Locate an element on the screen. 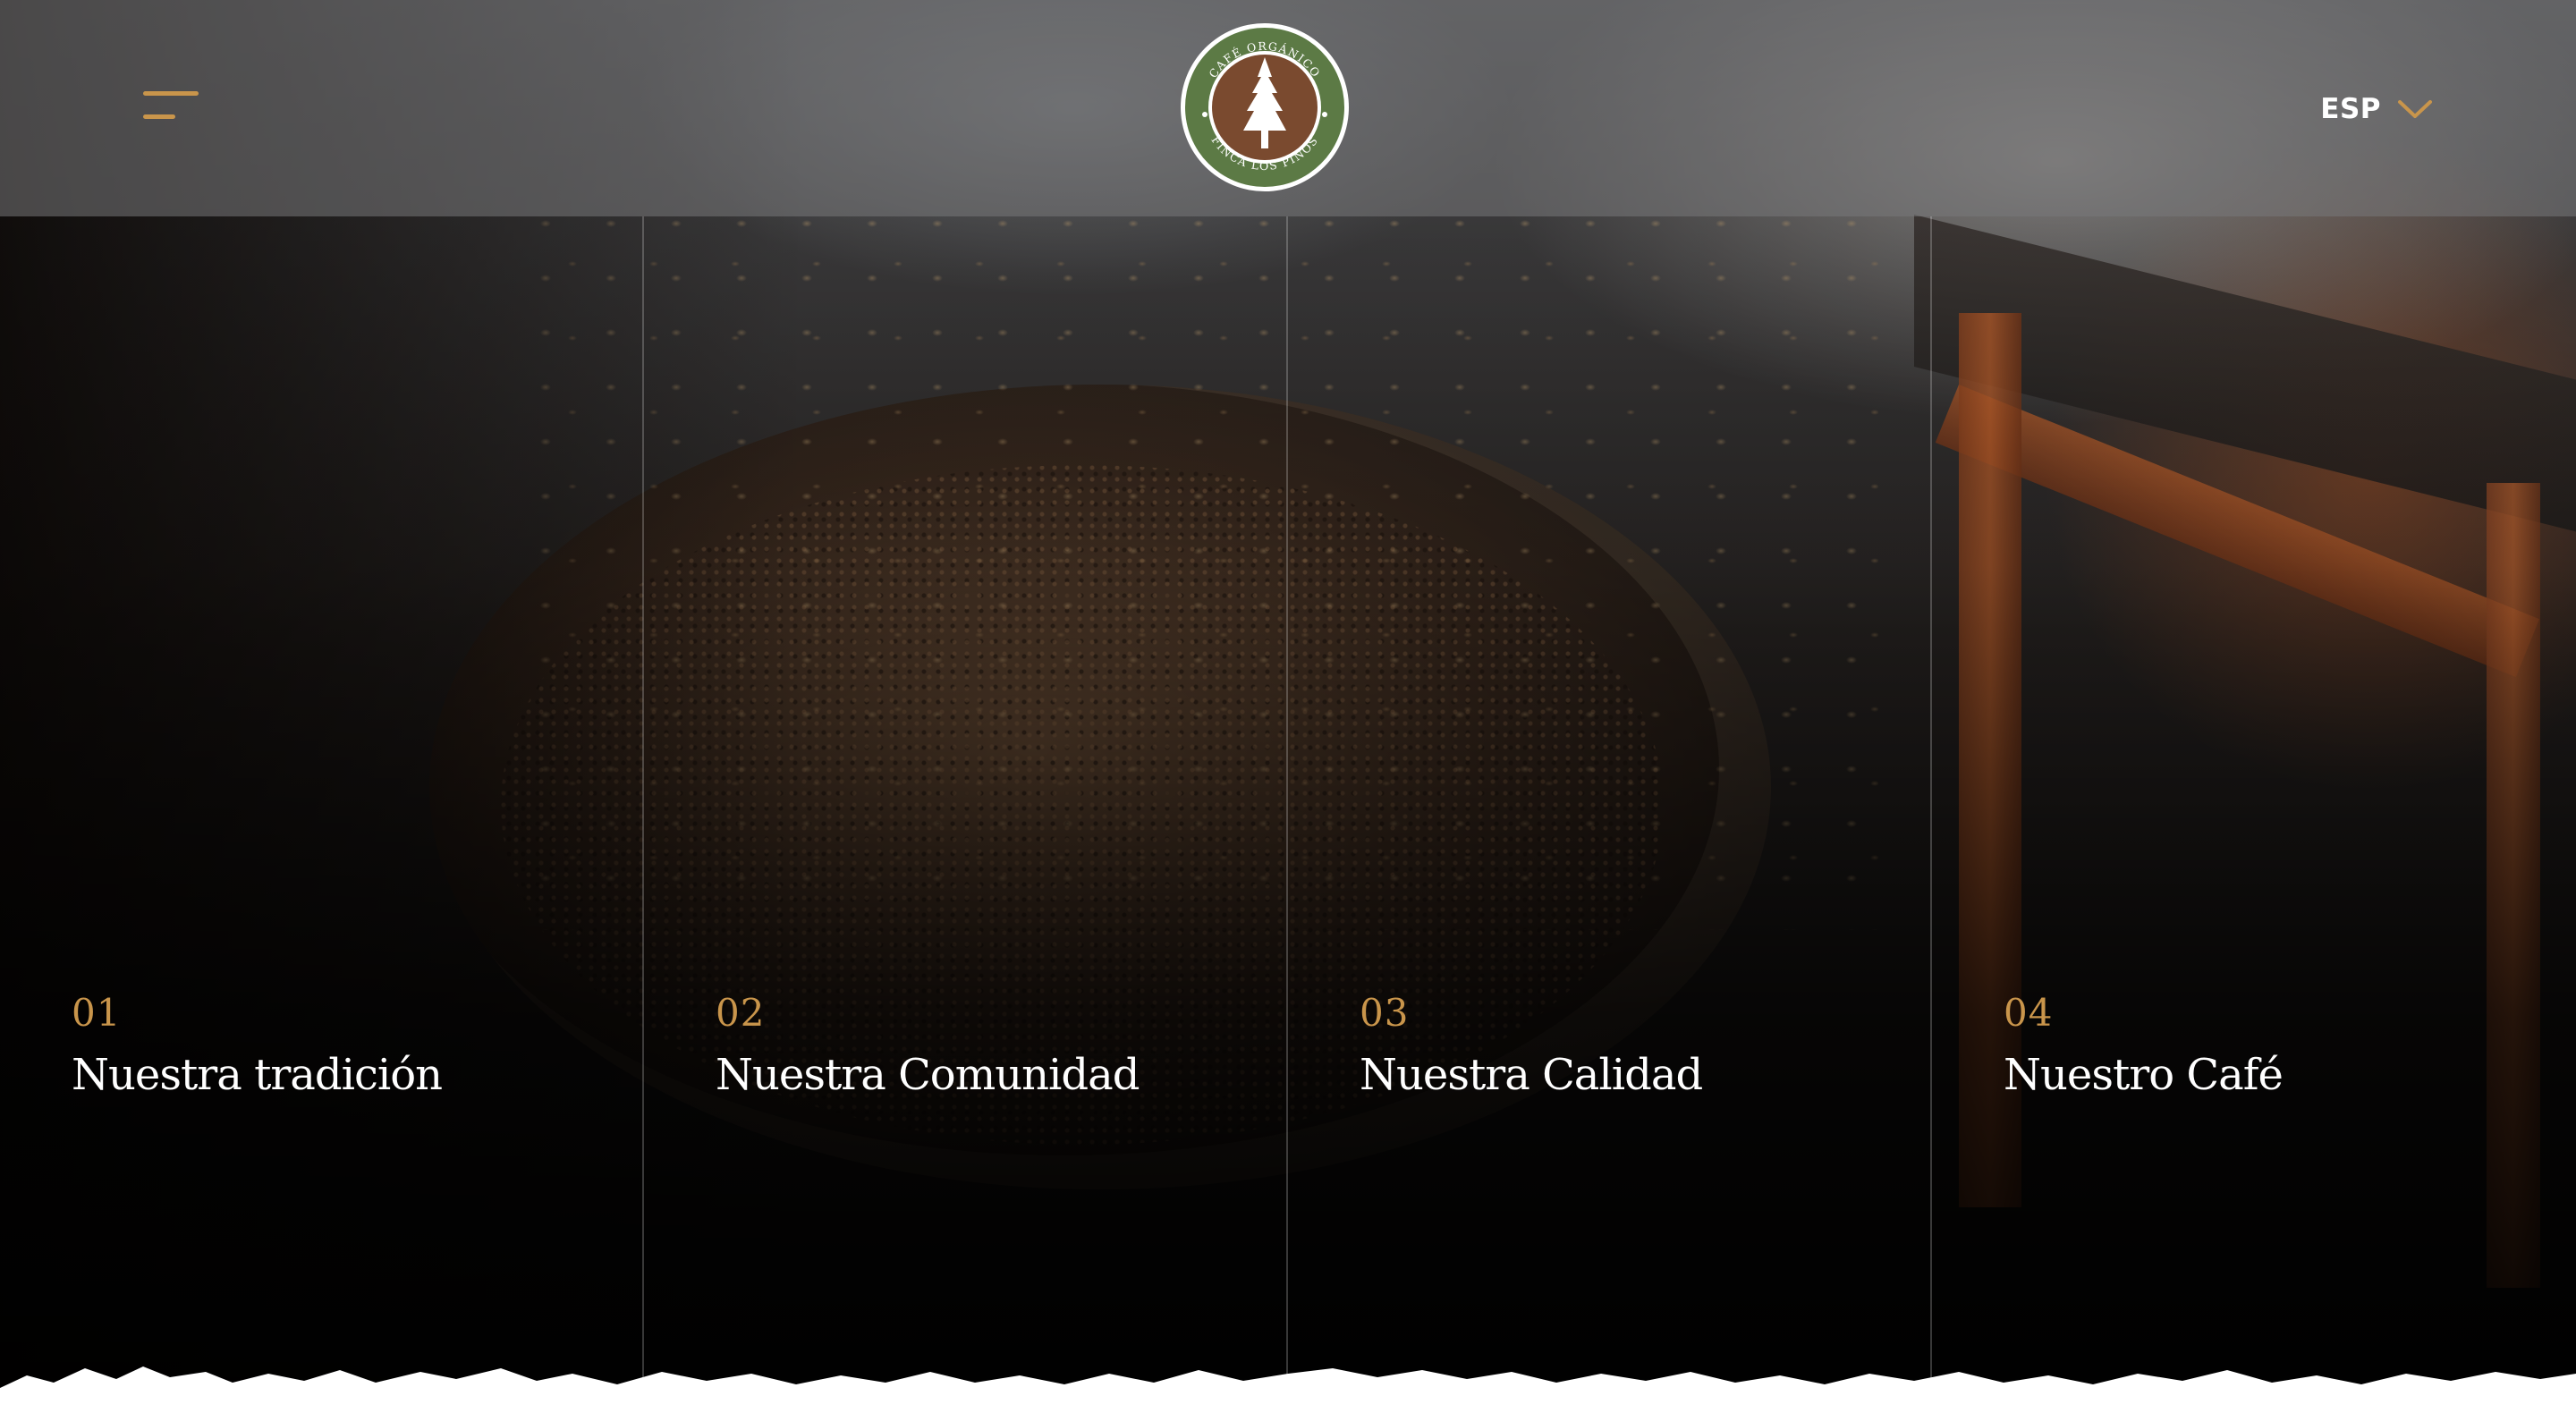 The width and height of the screenshot is (2576, 1413). section-number: 03 is located at coordinates (1385, 1013).